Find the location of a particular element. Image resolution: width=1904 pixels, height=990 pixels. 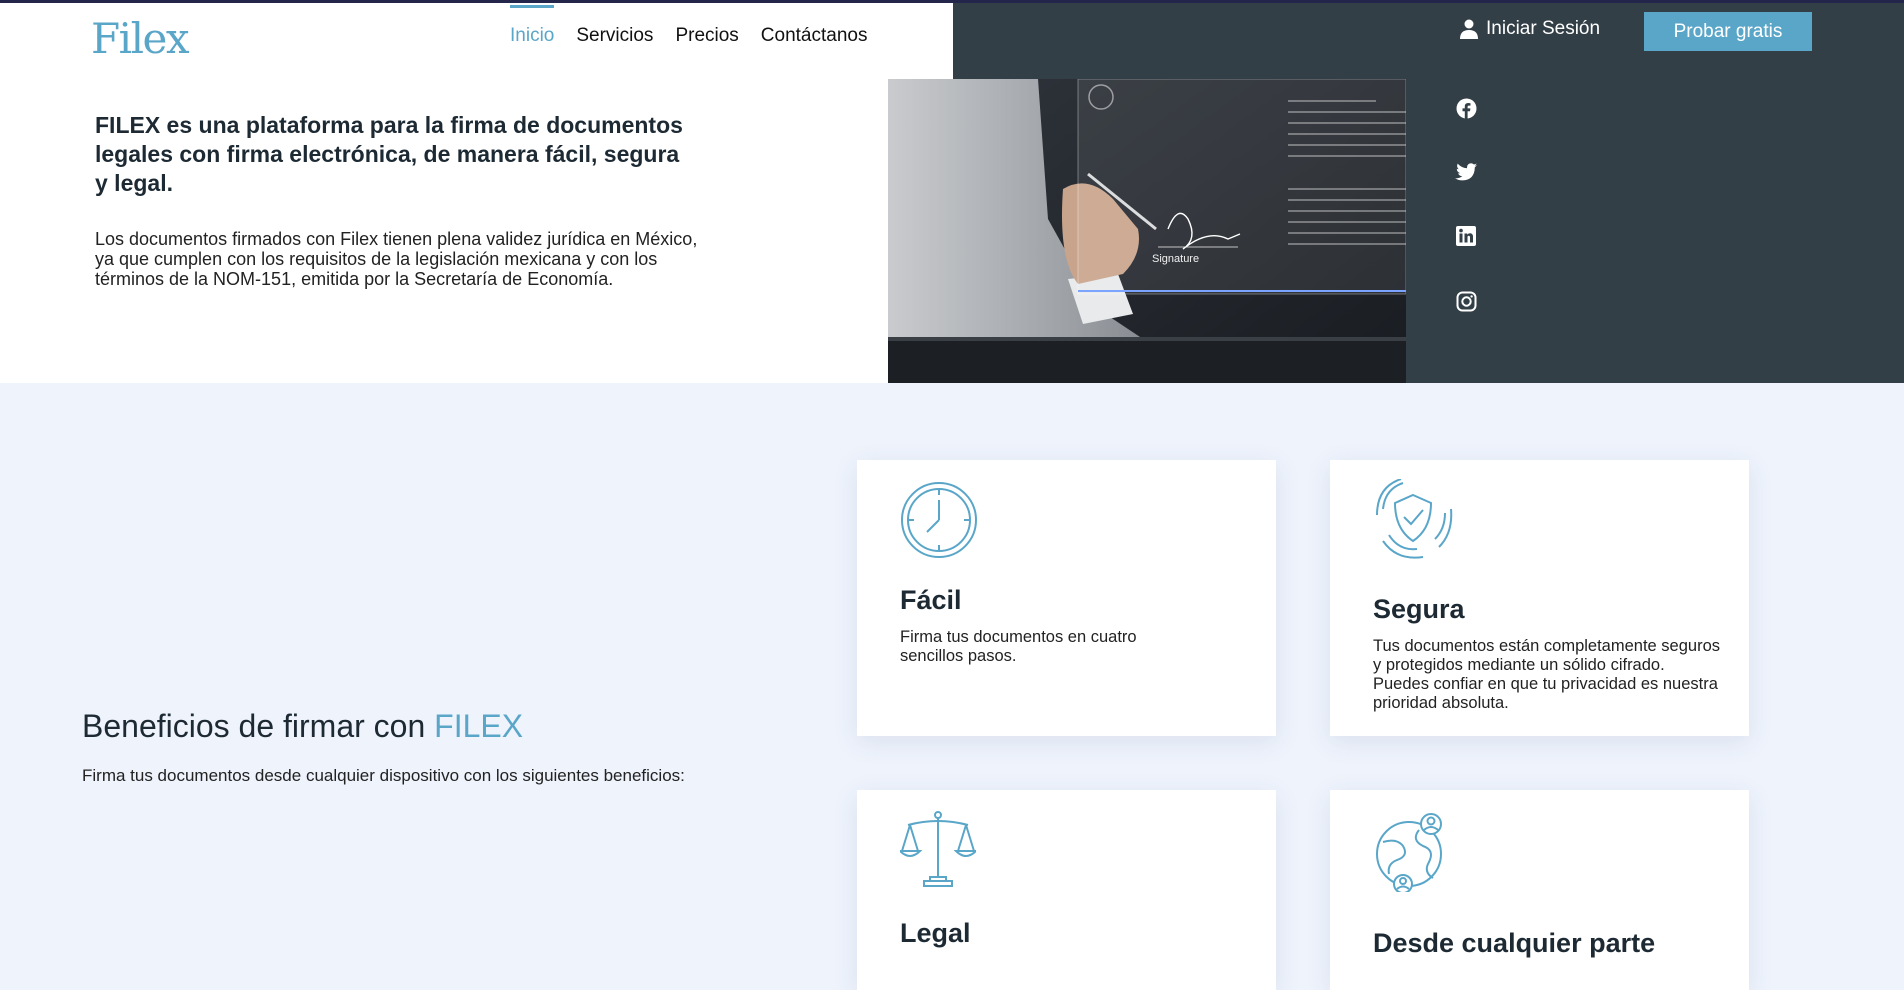

nav-background is located at coordinates (920, 41).